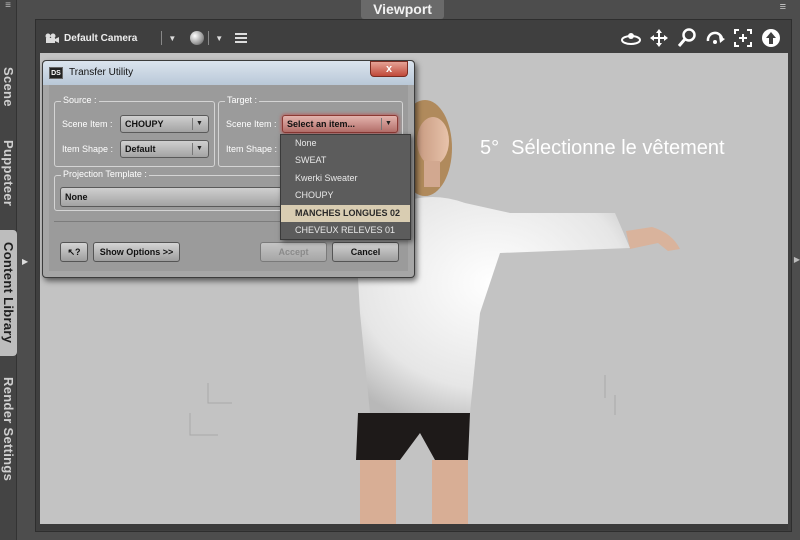 This screenshot has width=800, height=540. What do you see at coordinates (490, 148) in the screenshot?
I see `caption-step-number: 5°` at bounding box center [490, 148].